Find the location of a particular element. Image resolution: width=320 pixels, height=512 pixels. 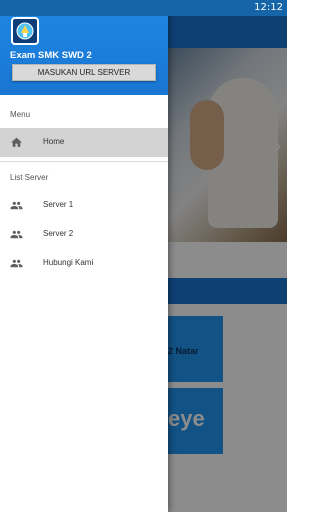

nav-item-home: Home is located at coordinates (84, 142).